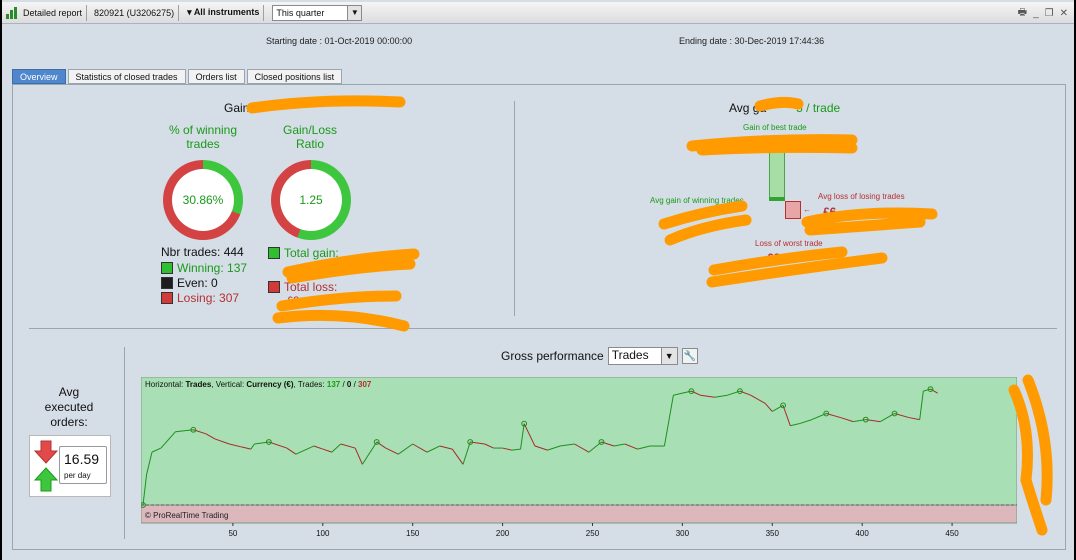  What do you see at coordinates (784, 108) in the screenshot?
I see `avg-gain-title: Avg ga 5 / trade` at bounding box center [784, 108].